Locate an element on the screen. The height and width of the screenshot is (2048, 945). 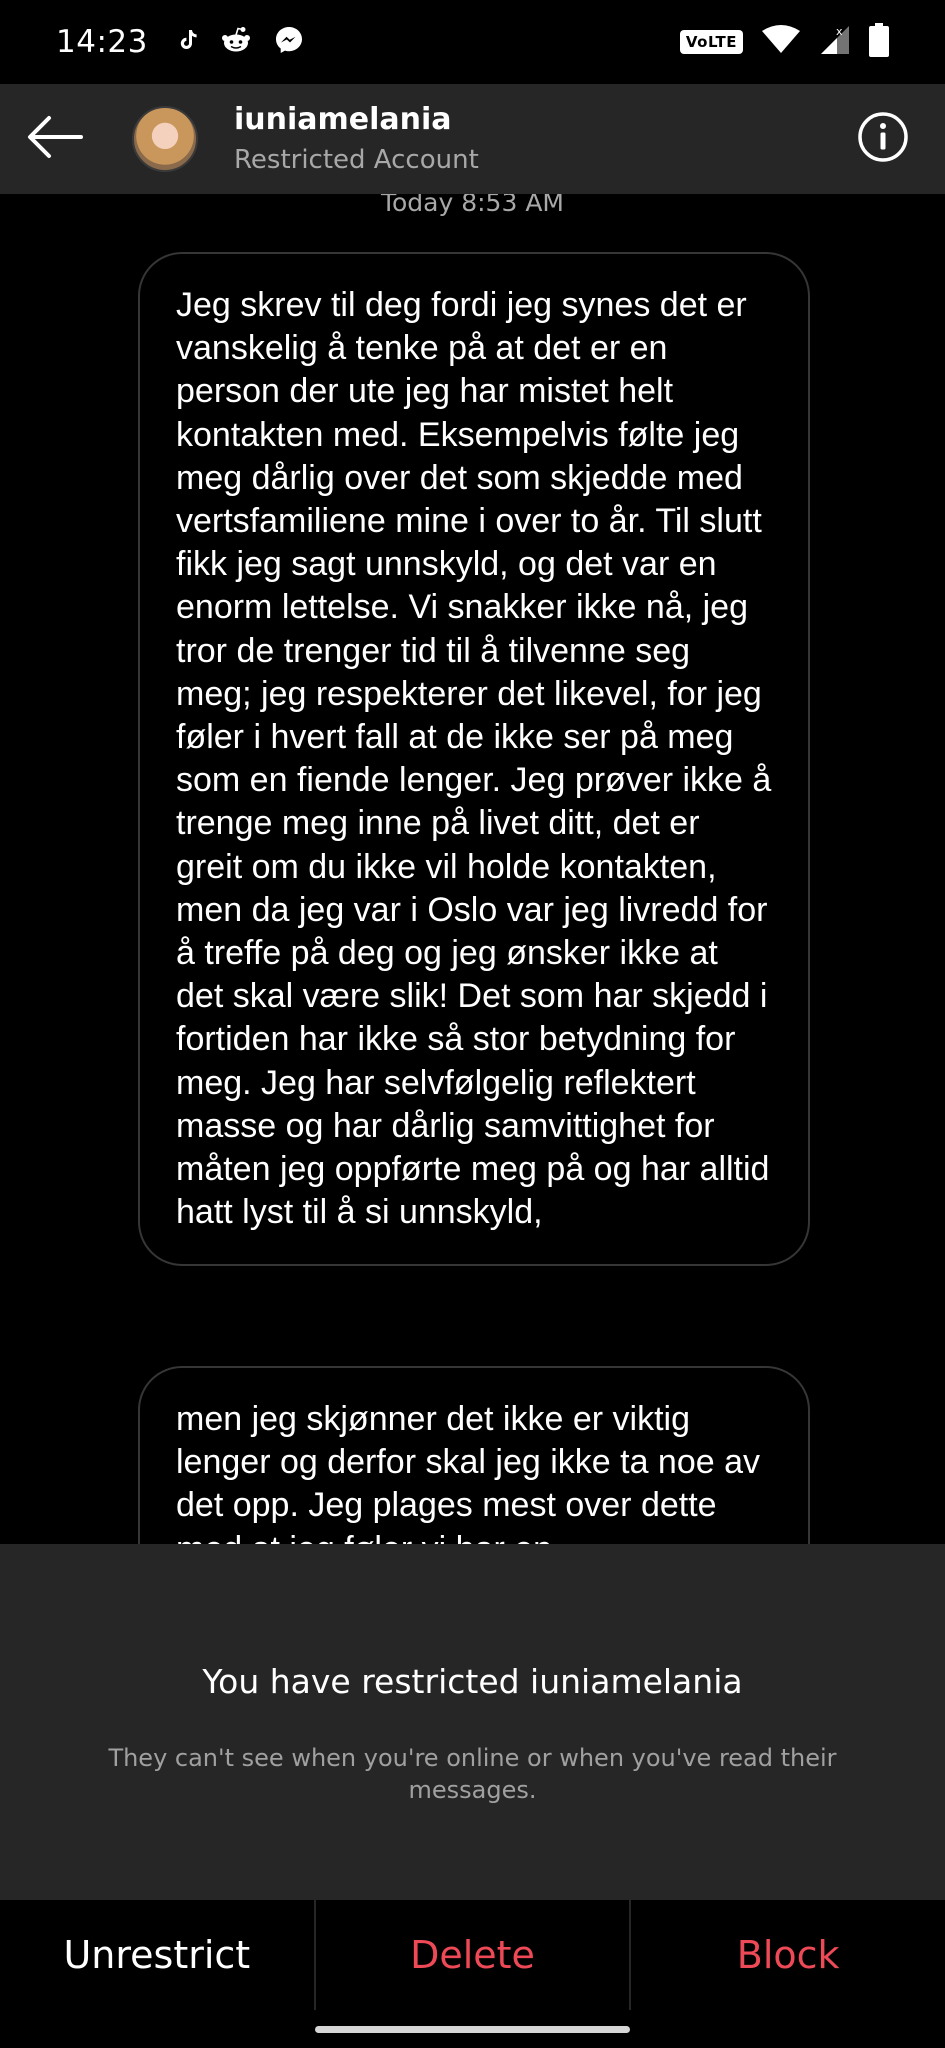
back-button is located at coordinates (55, 139).